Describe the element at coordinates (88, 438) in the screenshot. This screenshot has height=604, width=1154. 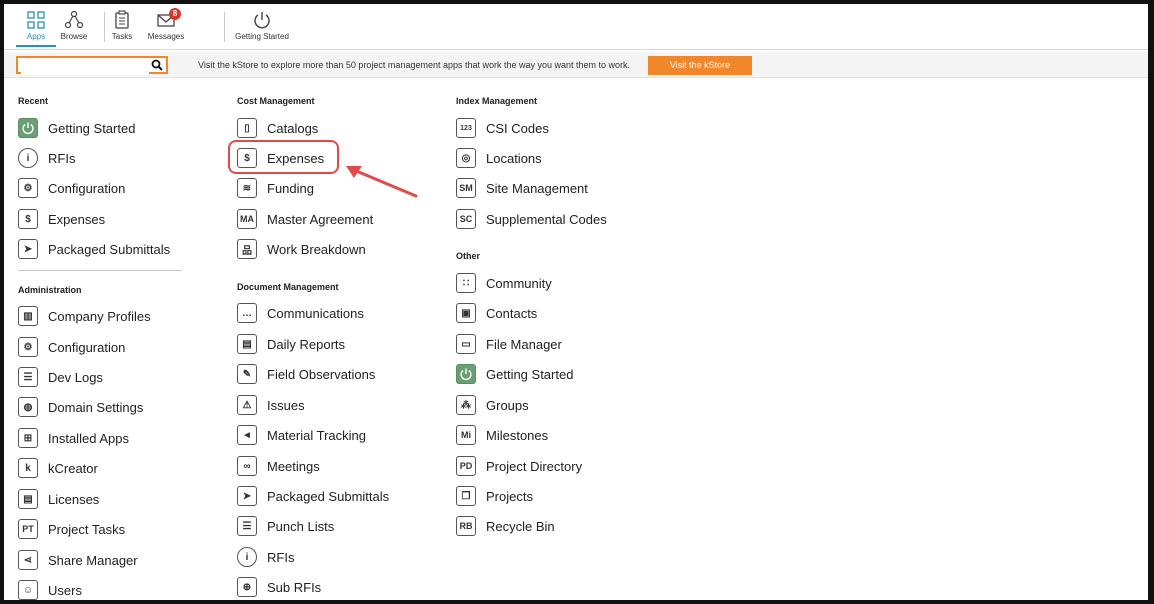
I see `item-label: Installed Apps` at that location.